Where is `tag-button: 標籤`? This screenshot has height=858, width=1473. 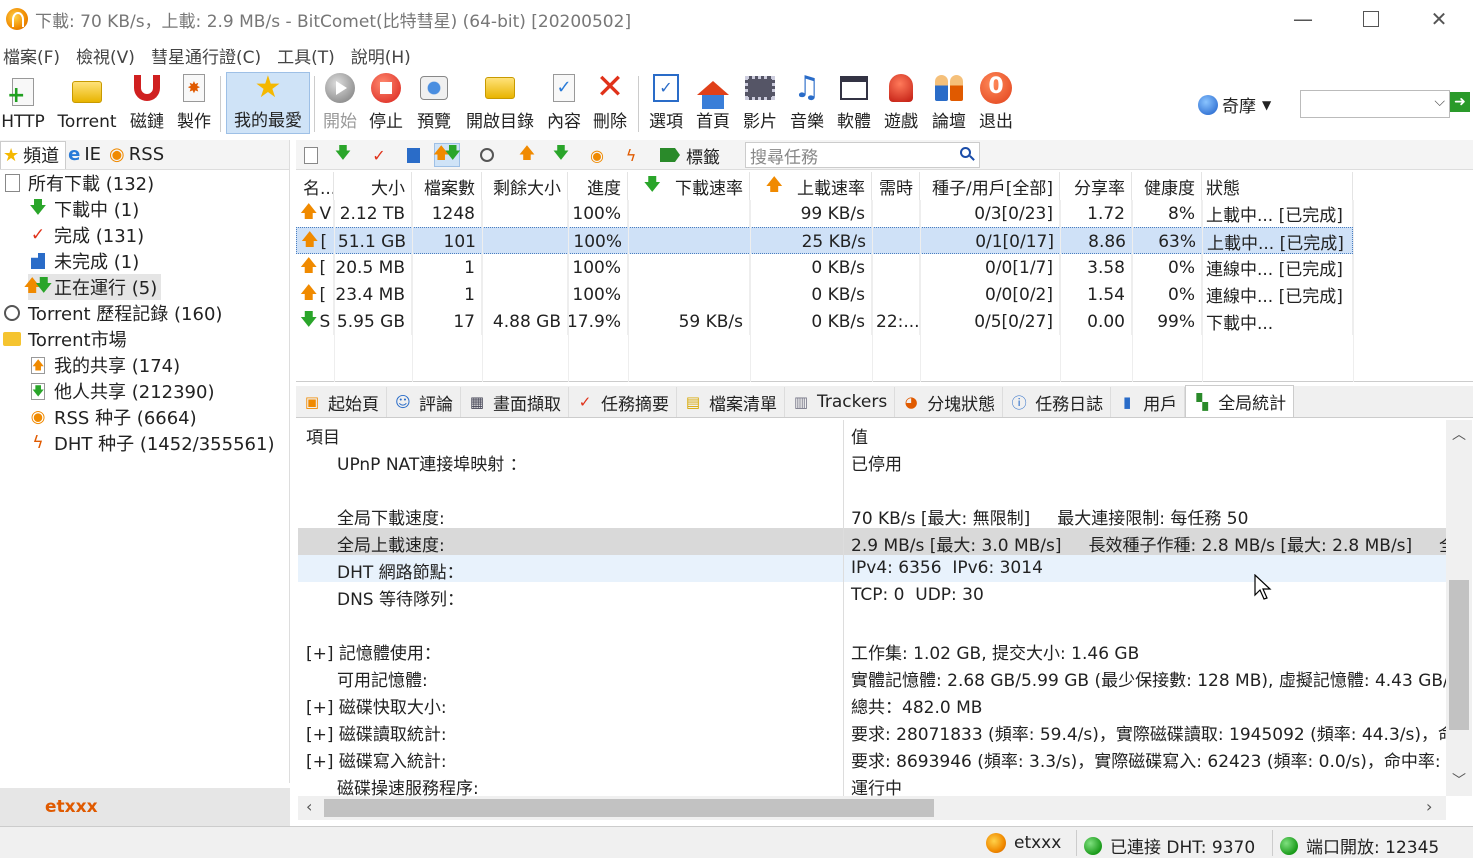
tag-button: 標籤 is located at coordinates (690, 155).